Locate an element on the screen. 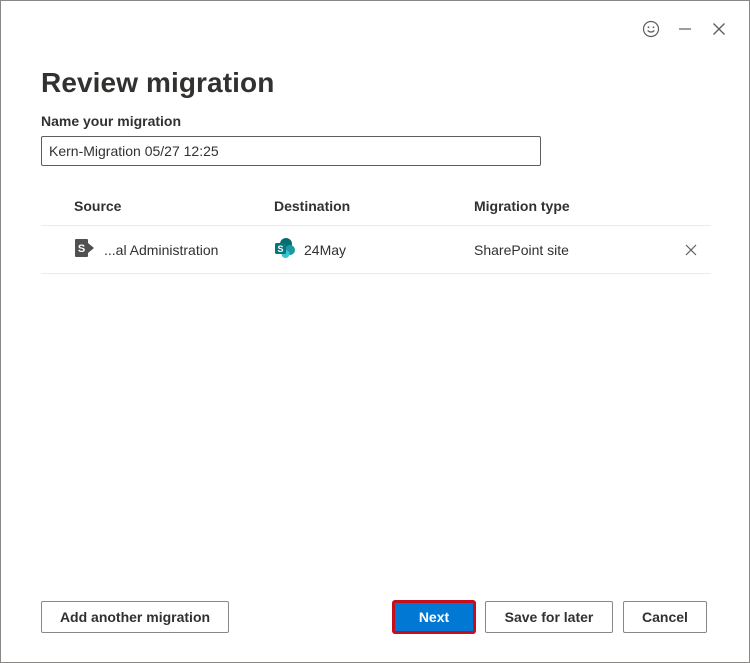  header-migration-type: Migration type is located at coordinates (522, 205).